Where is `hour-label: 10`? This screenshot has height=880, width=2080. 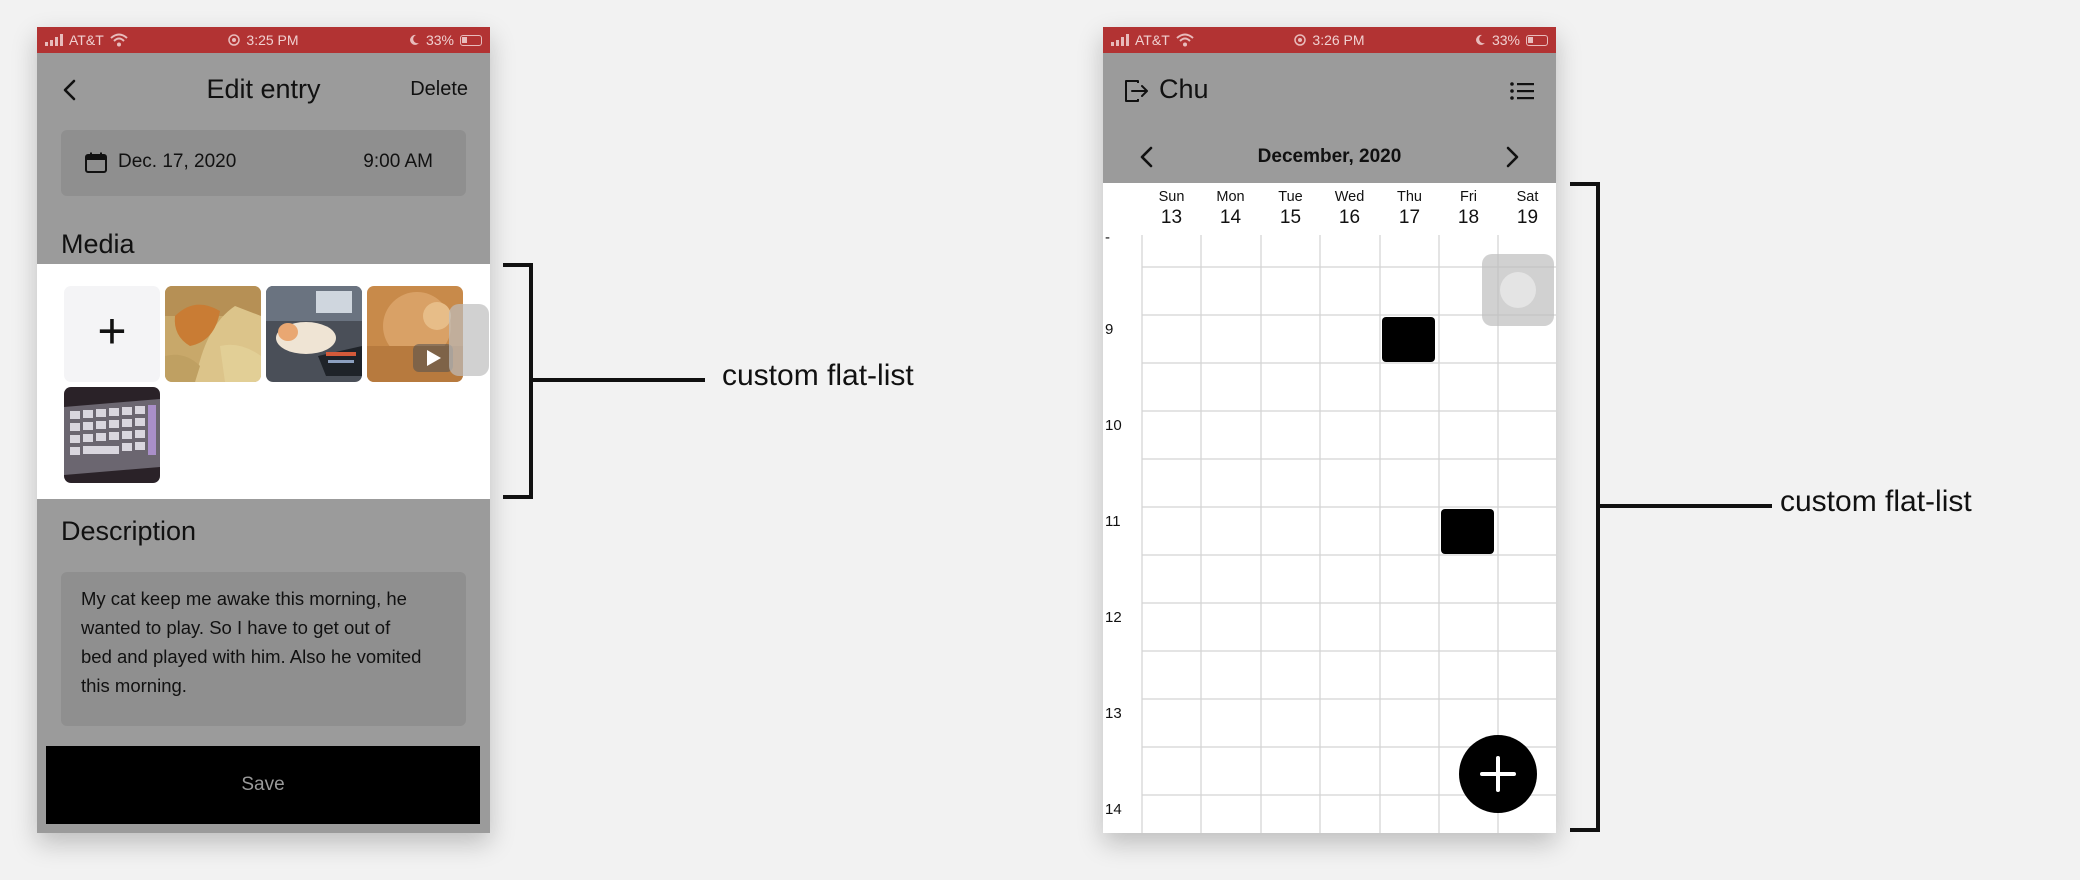
hour-label: 10 is located at coordinates (1113, 425).